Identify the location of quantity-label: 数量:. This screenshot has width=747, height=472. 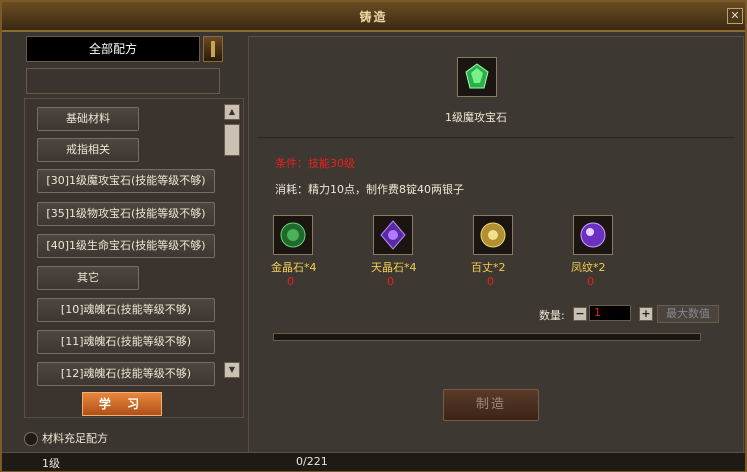
(552, 315).